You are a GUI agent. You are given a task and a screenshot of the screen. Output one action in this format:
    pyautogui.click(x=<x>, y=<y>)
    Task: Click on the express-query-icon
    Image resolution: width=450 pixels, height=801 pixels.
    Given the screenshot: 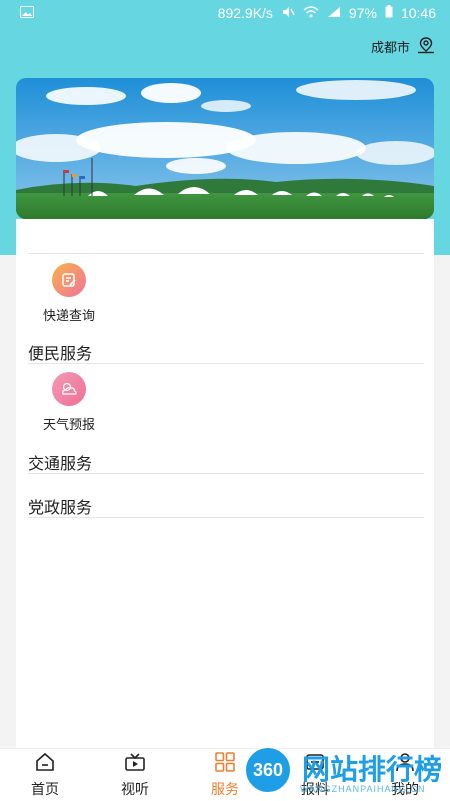 What is the action you would take?
    pyautogui.click(x=69, y=280)
    